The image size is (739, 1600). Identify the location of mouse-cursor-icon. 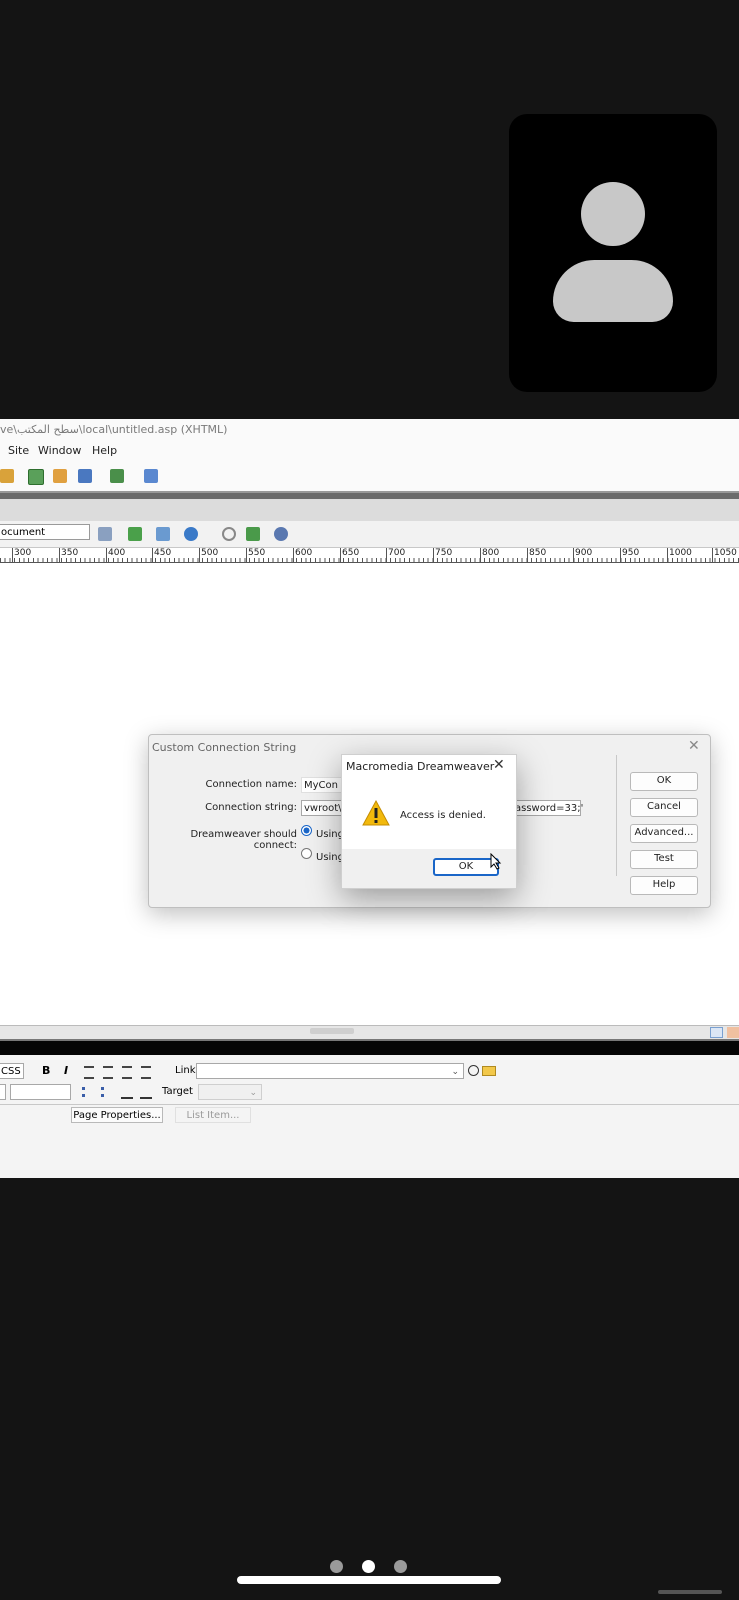
(496, 861).